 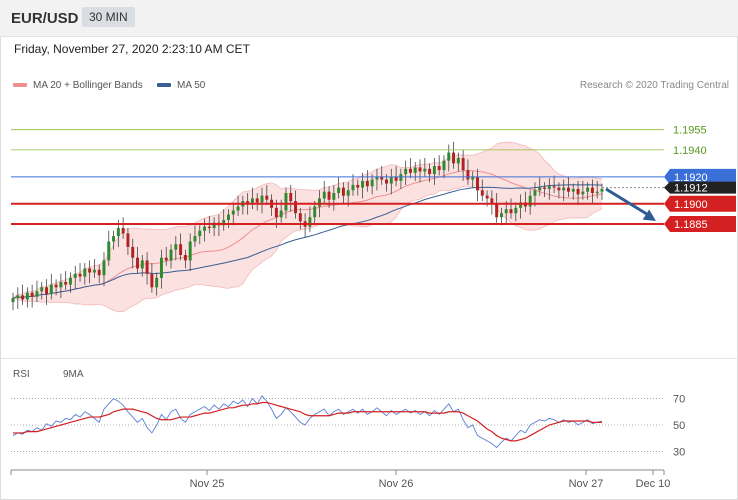 What do you see at coordinates (691, 225) in the screenshot?
I see `support-label: 1.1885` at bounding box center [691, 225].